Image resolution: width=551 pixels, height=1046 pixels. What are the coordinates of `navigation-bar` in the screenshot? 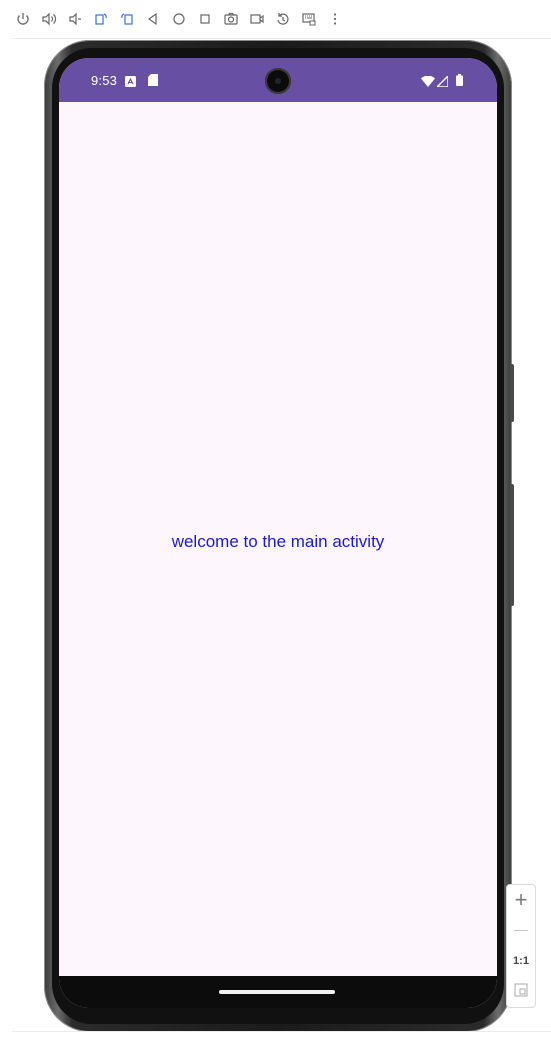 It's located at (278, 992).